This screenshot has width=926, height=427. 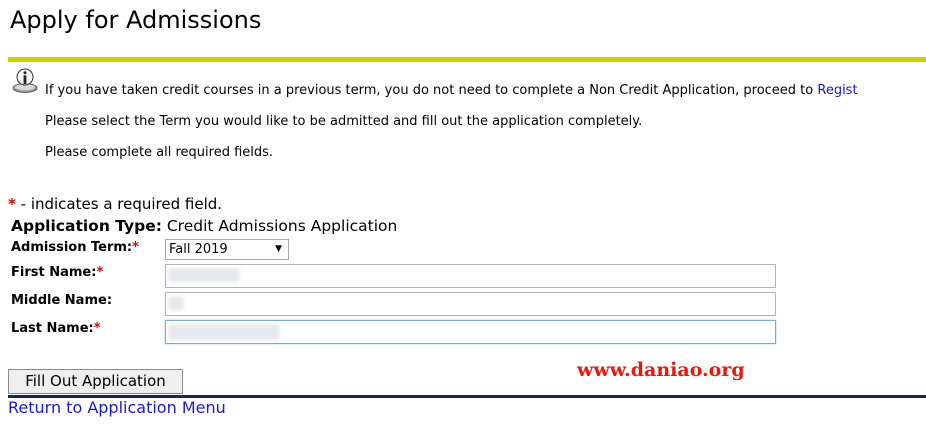 I want to click on application-type-value: Credit Admissions Application, so click(x=282, y=226).